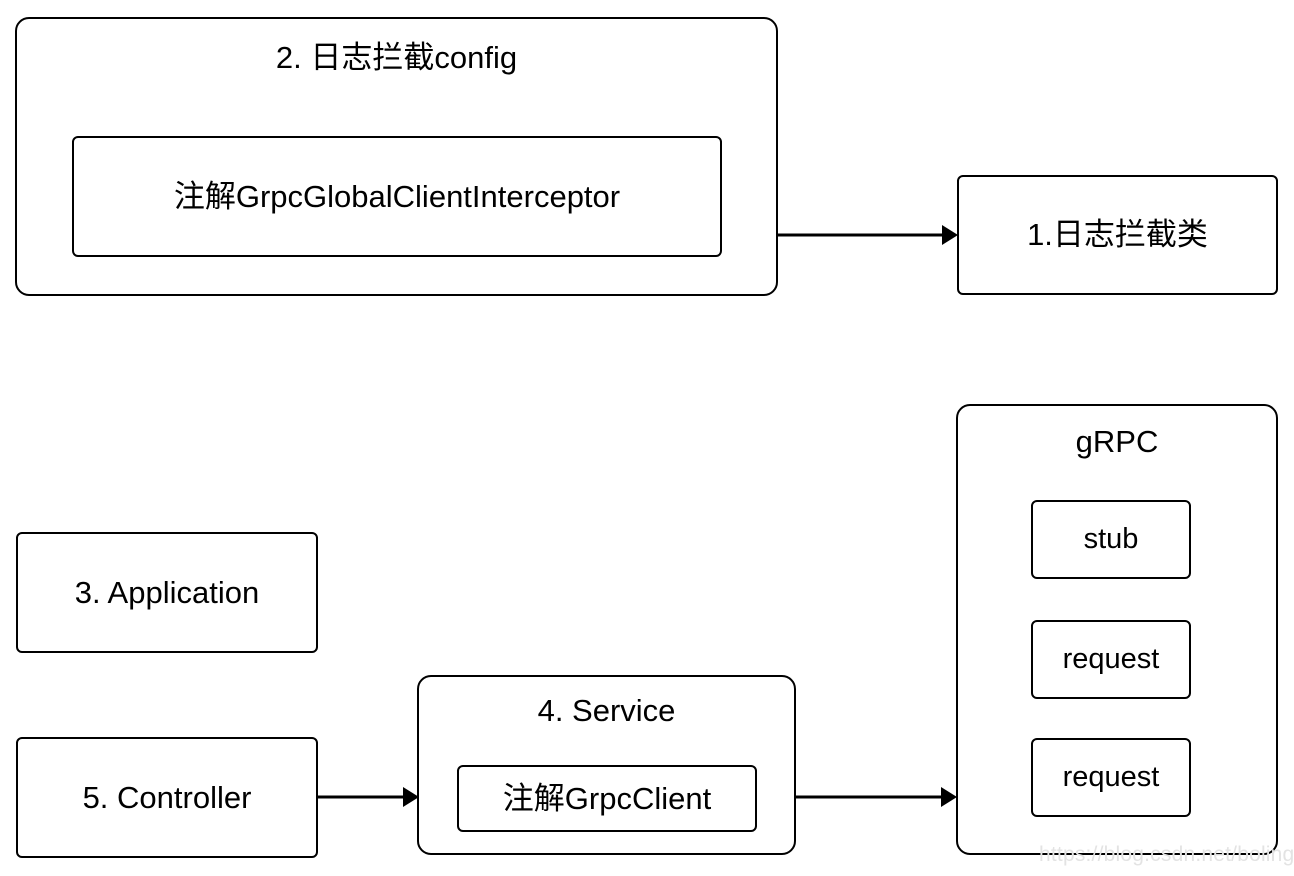  Describe the element at coordinates (606, 710) in the screenshot. I see `node-service-title: 4. Service` at that location.